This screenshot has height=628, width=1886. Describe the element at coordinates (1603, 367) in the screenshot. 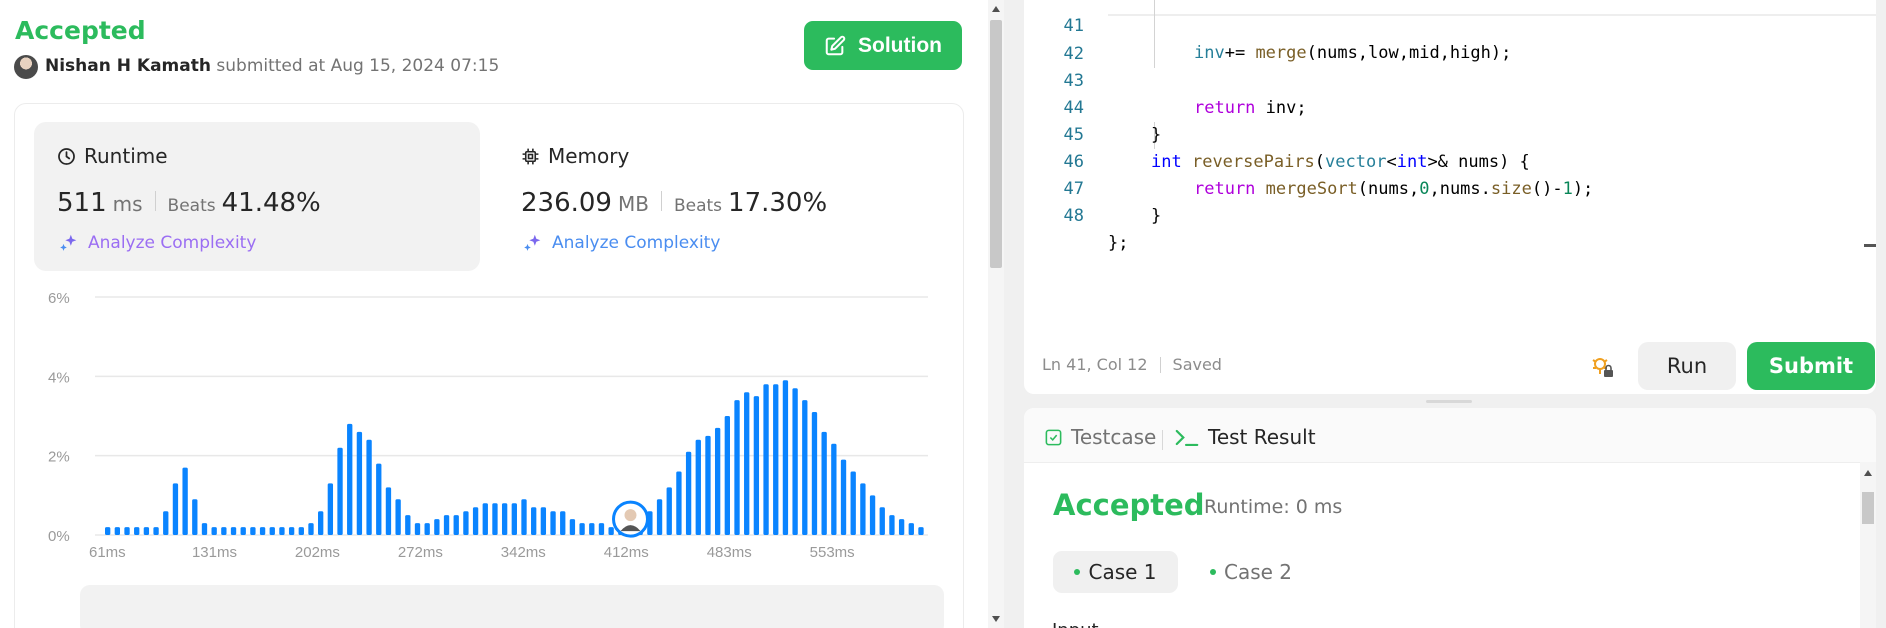

I see `debug-lock-icon` at that location.